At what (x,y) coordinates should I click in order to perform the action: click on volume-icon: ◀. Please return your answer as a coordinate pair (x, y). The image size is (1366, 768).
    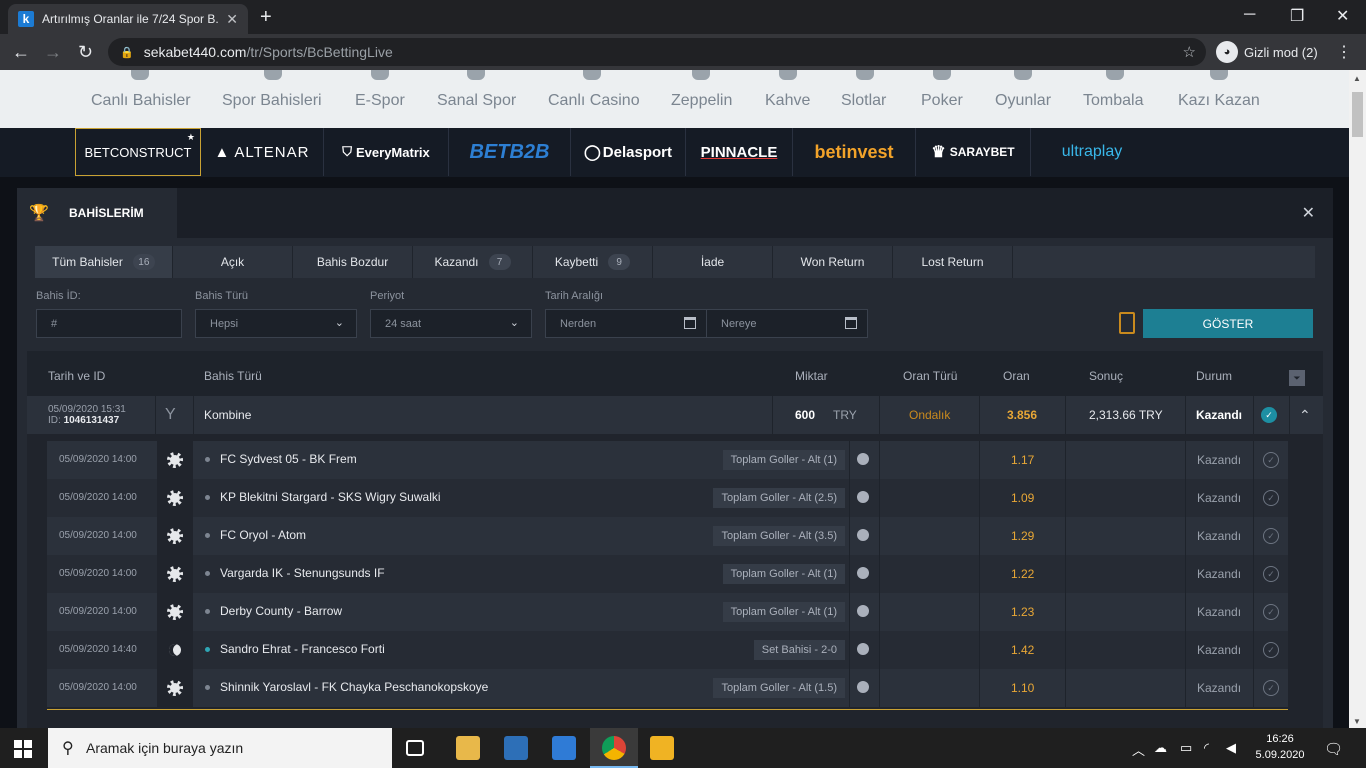
    Looking at the image, I should click on (1231, 748).